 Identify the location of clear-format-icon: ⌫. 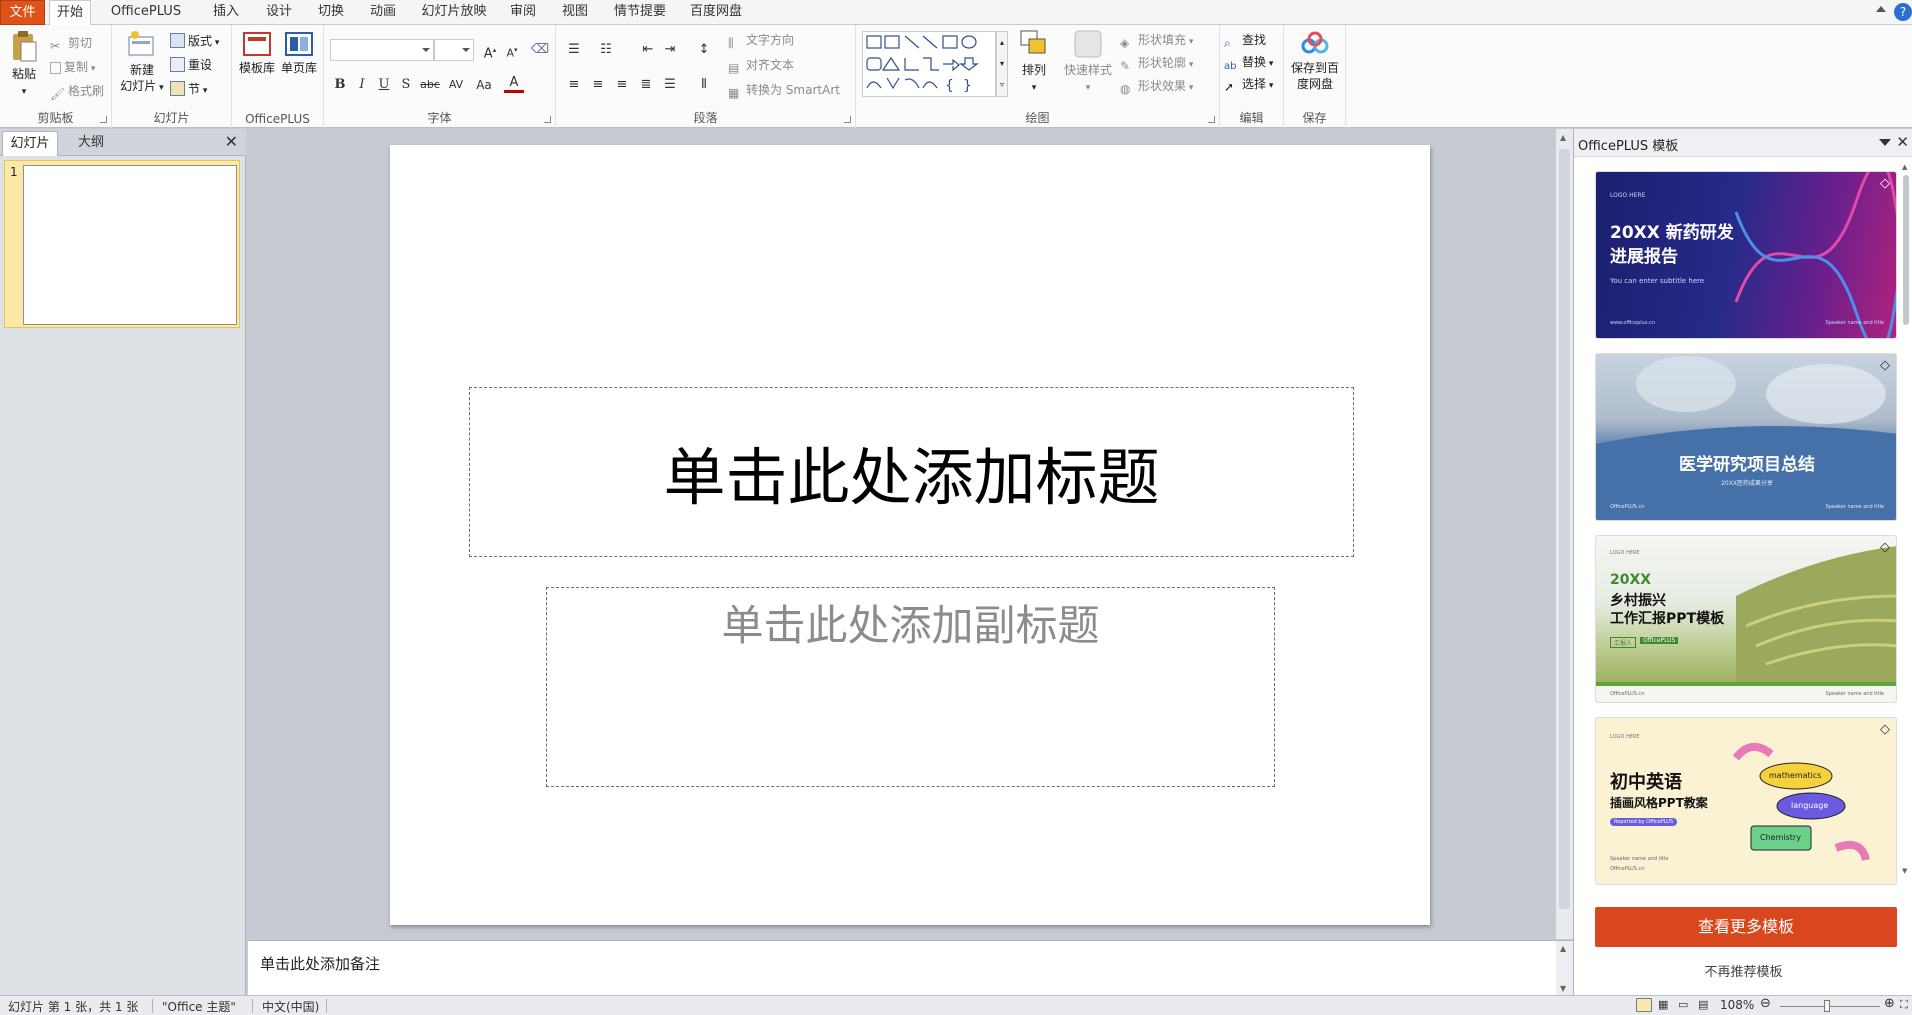
(540, 50).